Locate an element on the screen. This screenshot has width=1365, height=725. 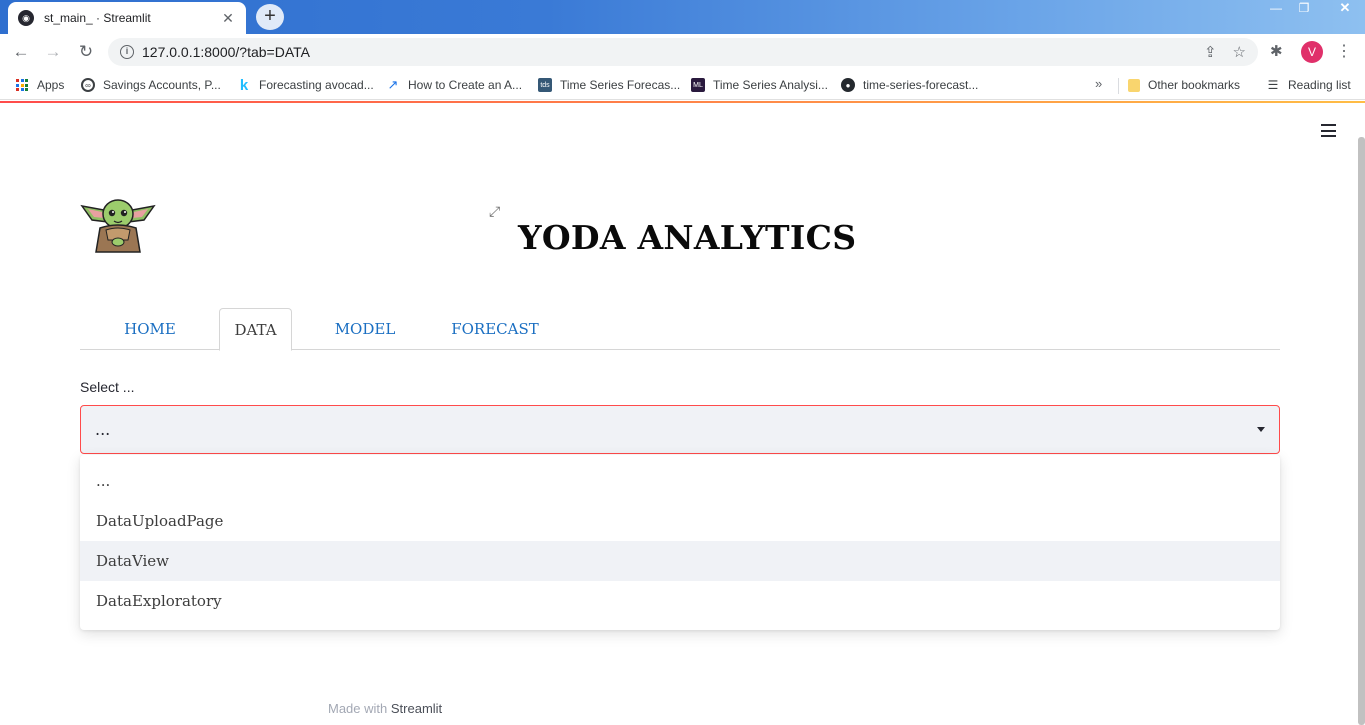
tab-forecast: FORECAST is located at coordinates (495, 329).